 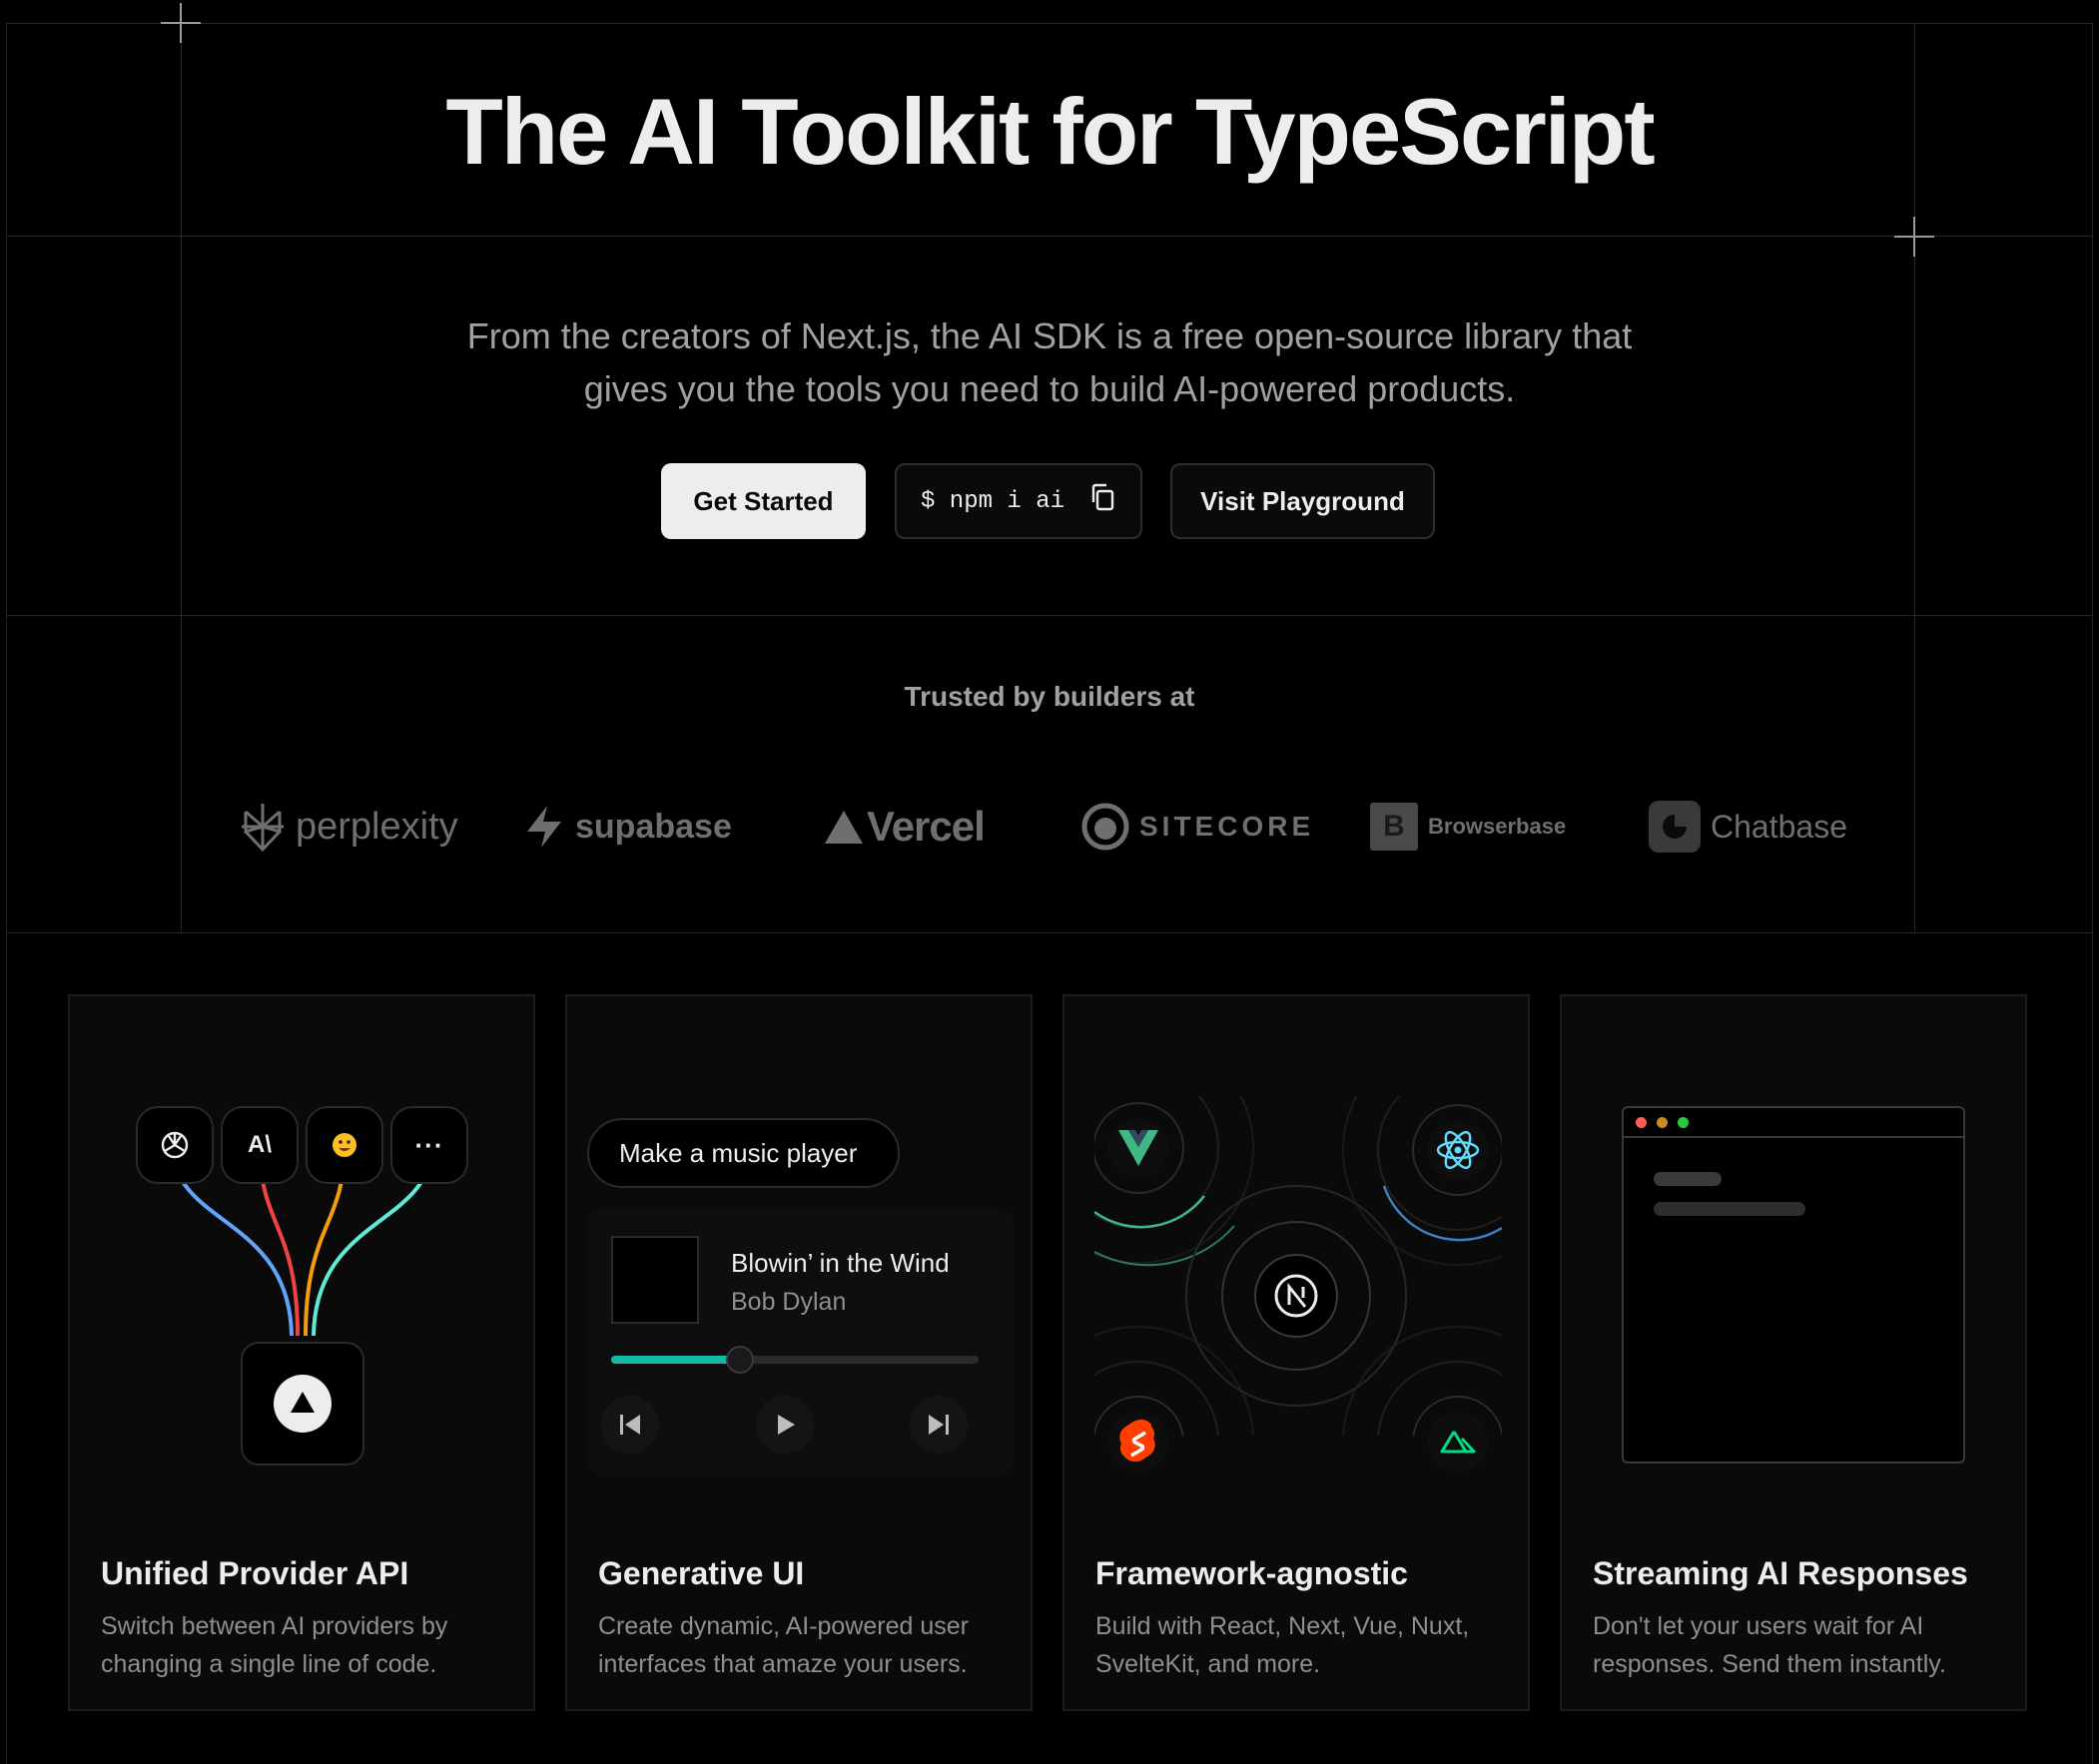 I want to click on browser-titlebar, so click(x=1793, y=1123).